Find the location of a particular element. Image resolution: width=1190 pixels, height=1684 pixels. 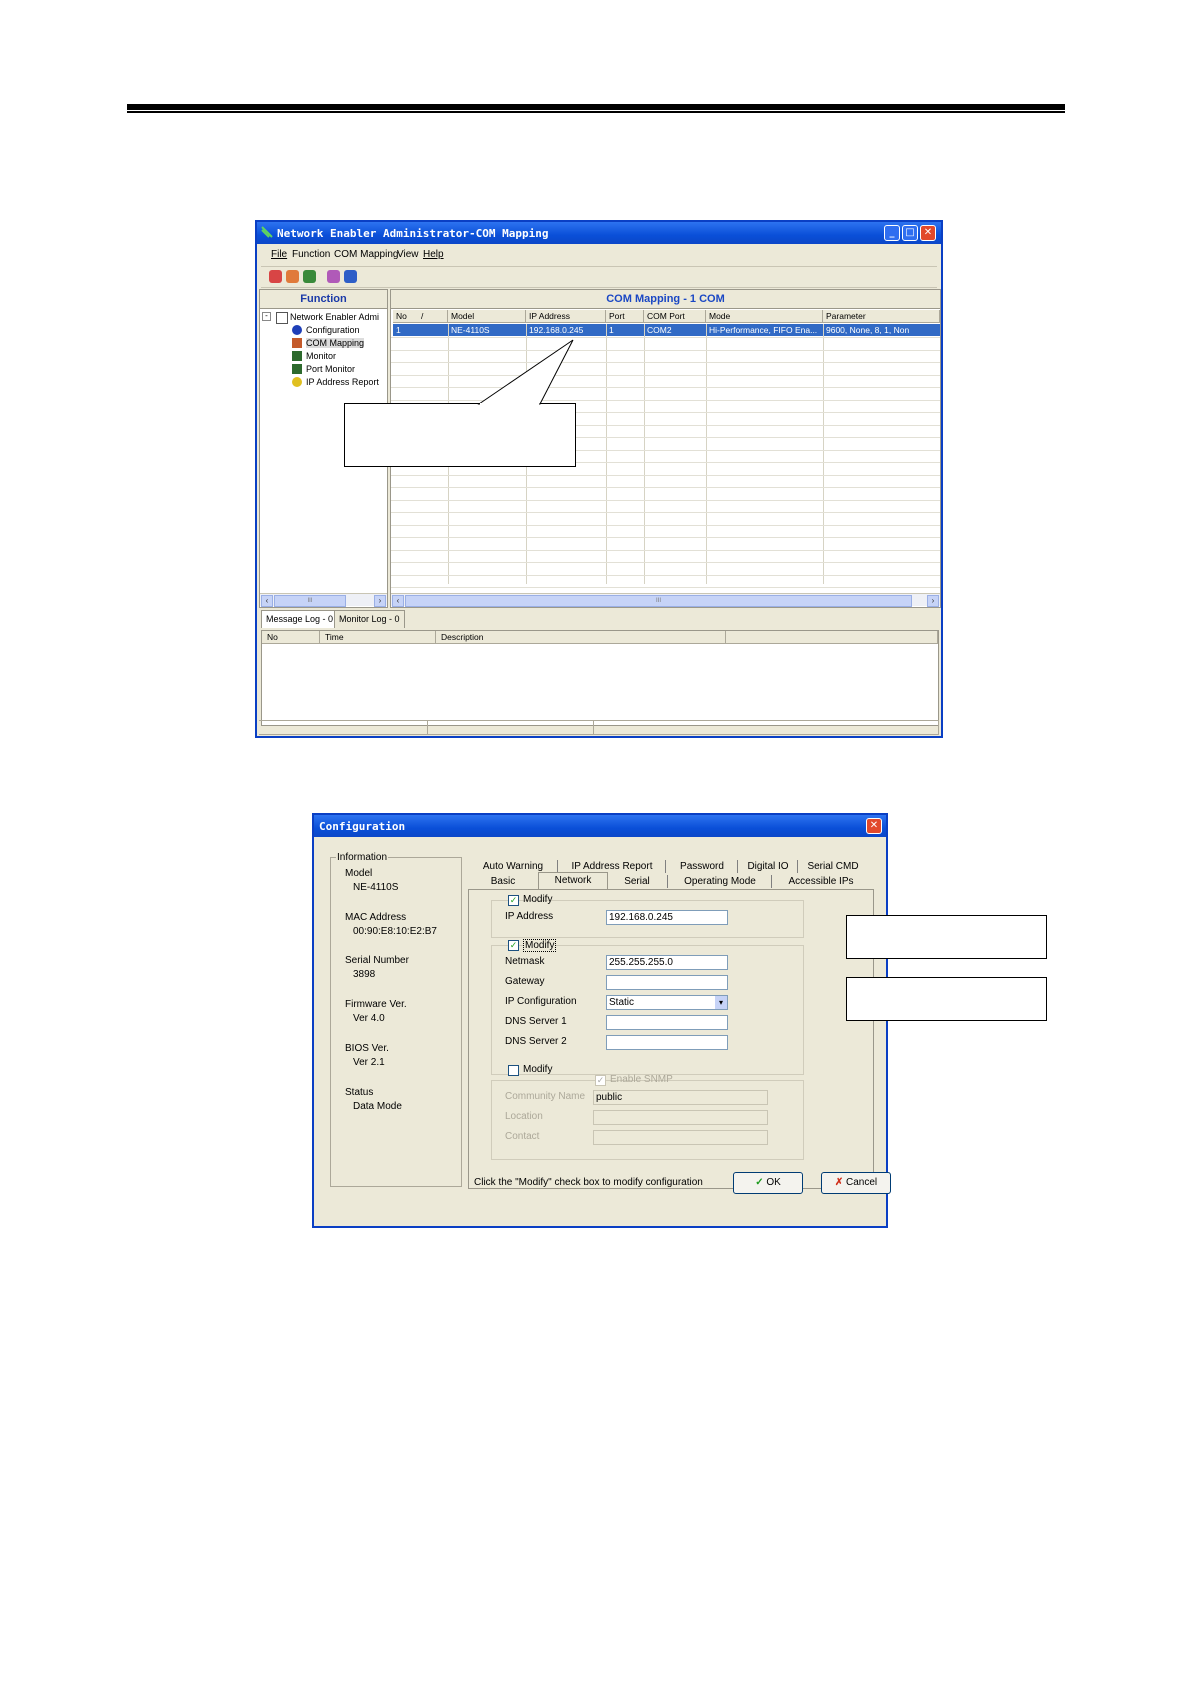

menu-file: File is located at coordinates (279, 254).